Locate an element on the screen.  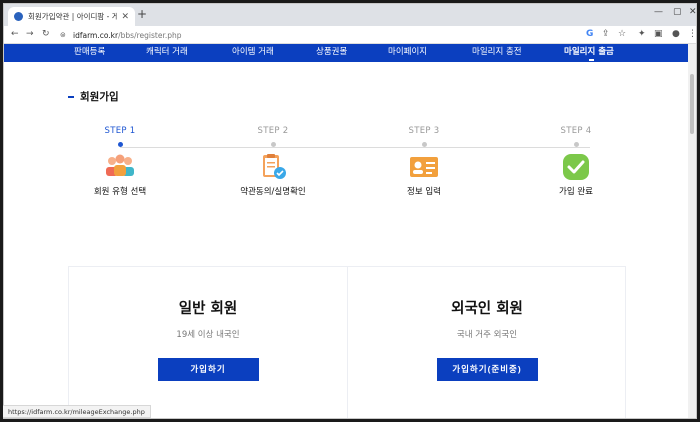
check-circle-icon is located at coordinates (576, 167).